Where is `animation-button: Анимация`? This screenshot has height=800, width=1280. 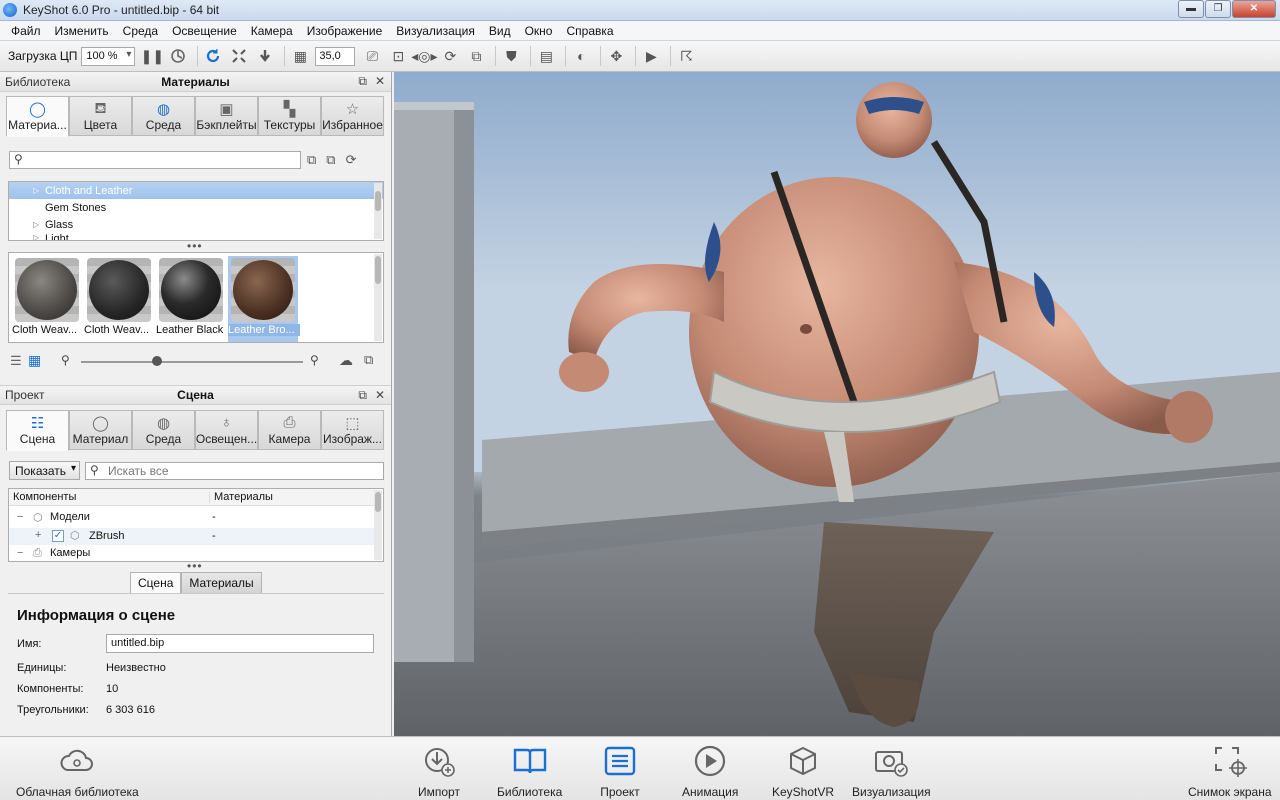 animation-button: Анимация is located at coordinates (710, 770).